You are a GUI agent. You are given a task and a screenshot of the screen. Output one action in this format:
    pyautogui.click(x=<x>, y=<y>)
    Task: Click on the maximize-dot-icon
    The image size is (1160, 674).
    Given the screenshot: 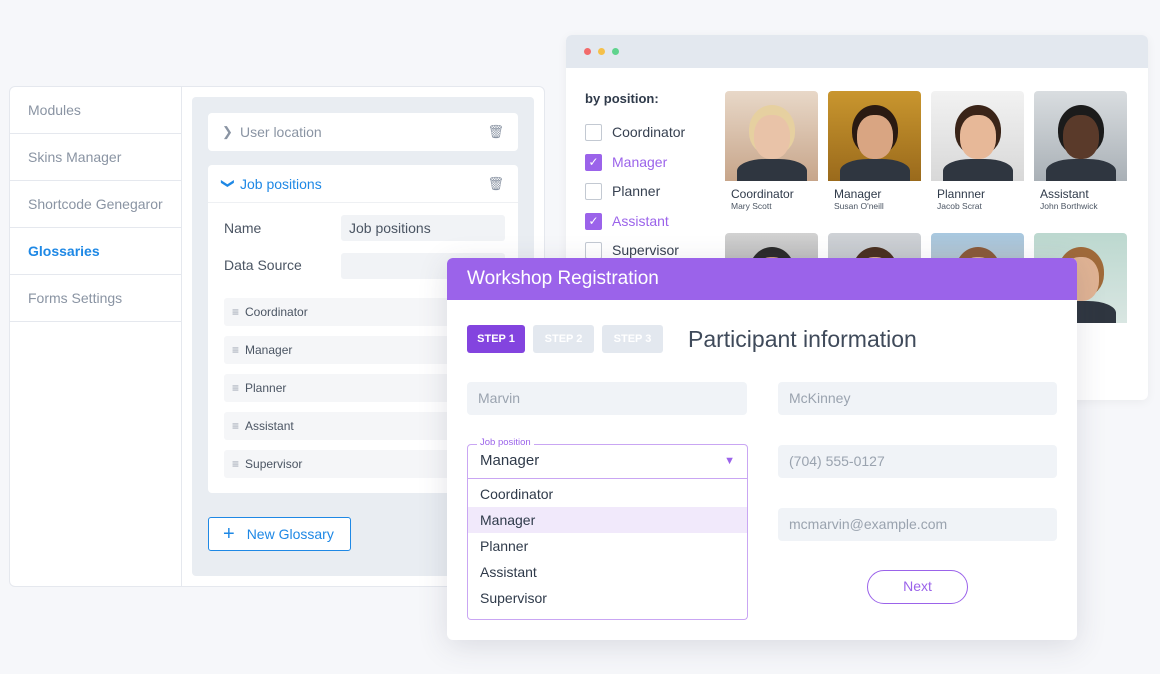 What is the action you would take?
    pyautogui.click(x=615, y=51)
    